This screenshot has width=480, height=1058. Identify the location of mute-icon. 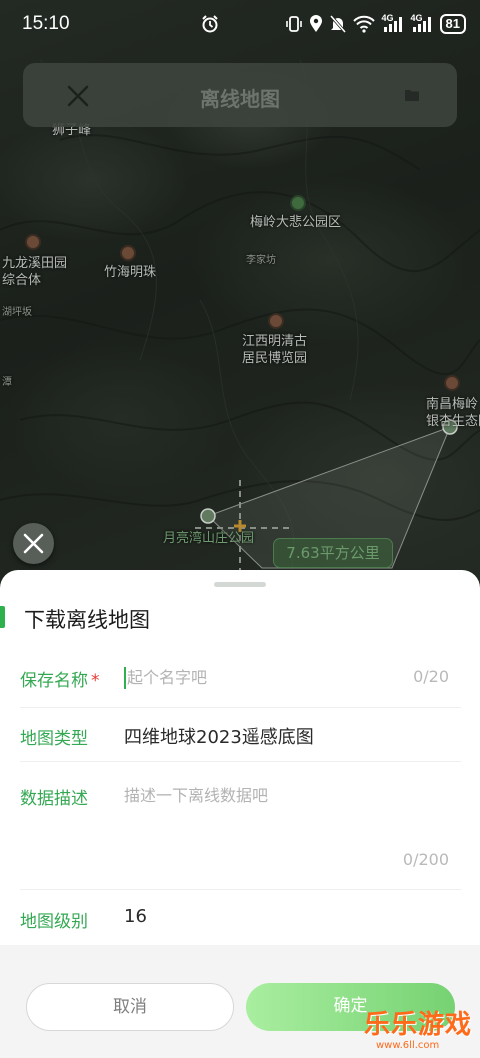
(337, 24).